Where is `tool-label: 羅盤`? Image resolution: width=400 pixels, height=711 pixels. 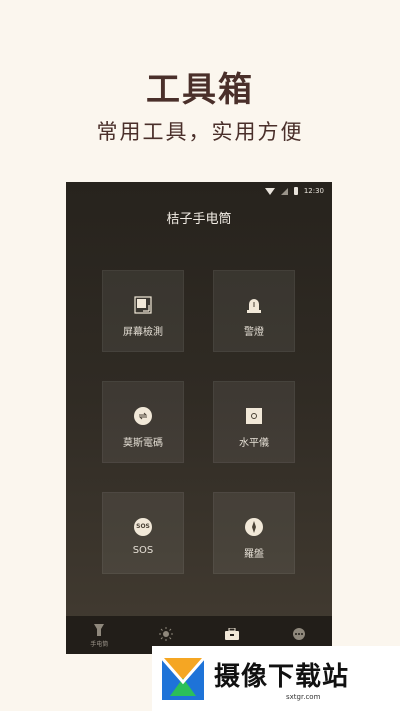 tool-label: 羅盤 is located at coordinates (254, 554).